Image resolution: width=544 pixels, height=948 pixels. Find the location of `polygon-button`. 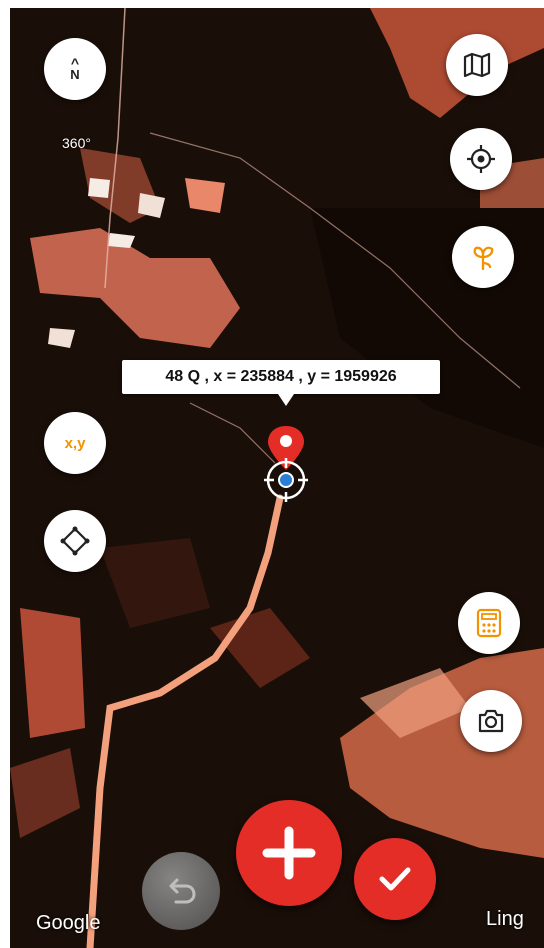

polygon-button is located at coordinates (75, 541).